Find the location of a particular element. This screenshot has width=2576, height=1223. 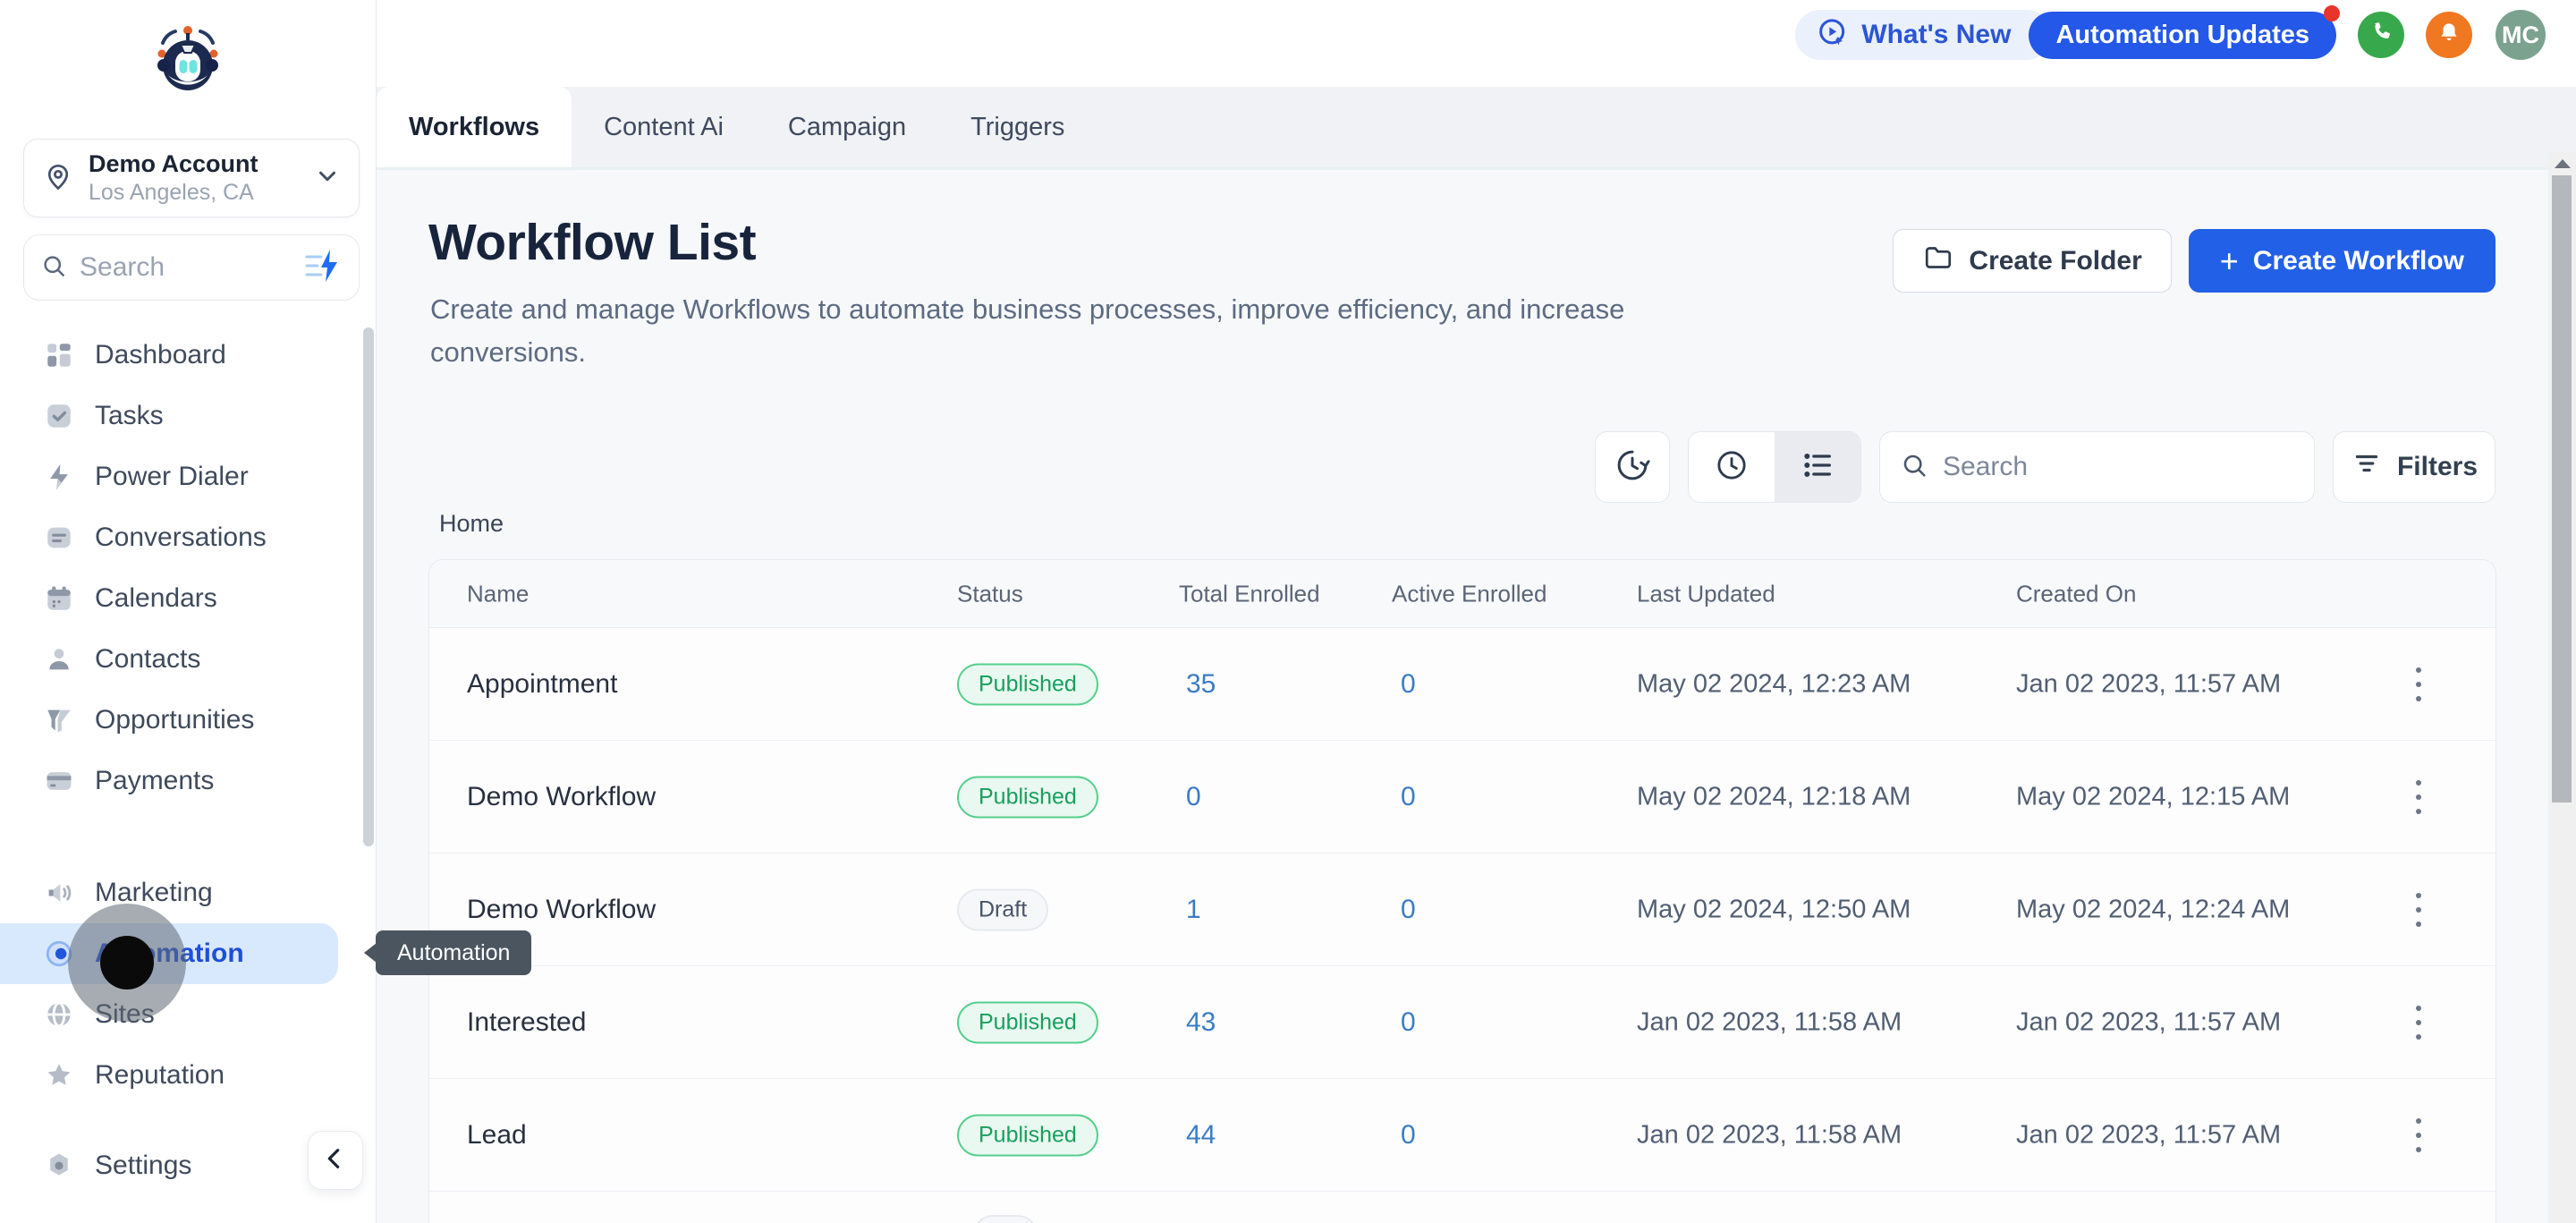

funnel-icon is located at coordinates (59, 720).